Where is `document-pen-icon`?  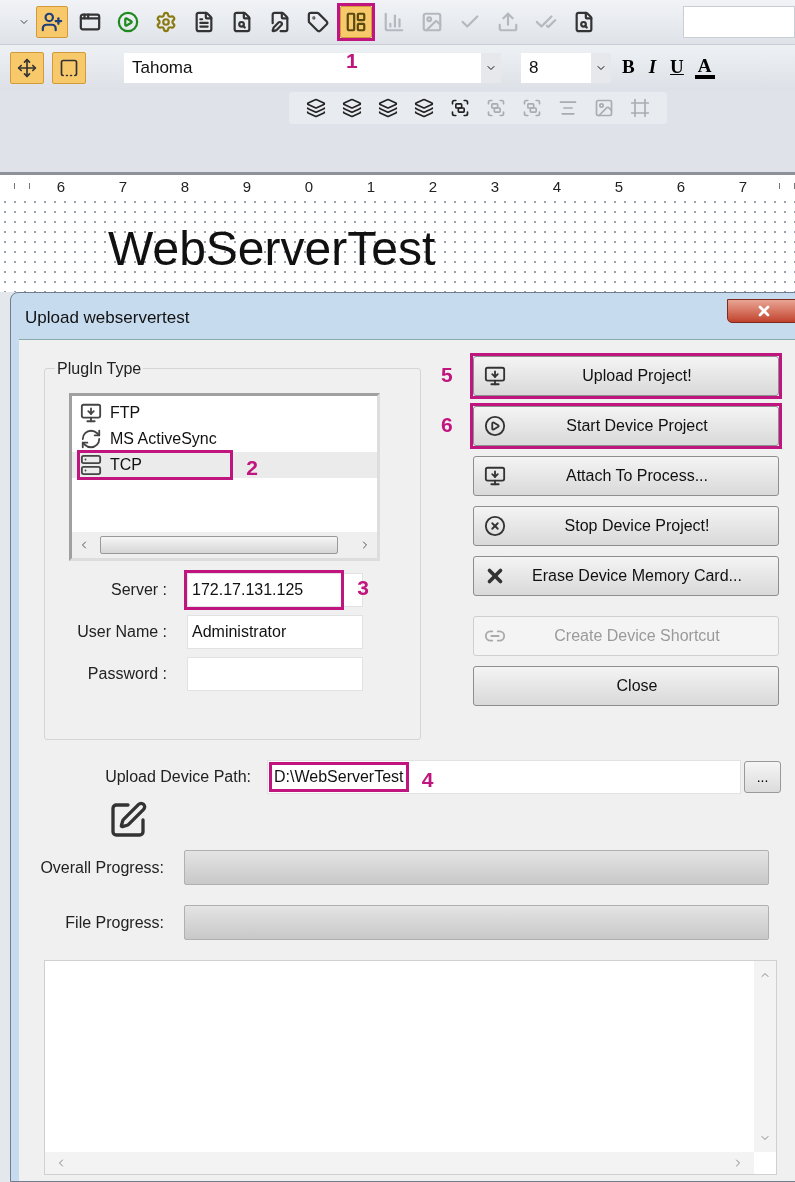
document-pen-icon is located at coordinates (280, 22).